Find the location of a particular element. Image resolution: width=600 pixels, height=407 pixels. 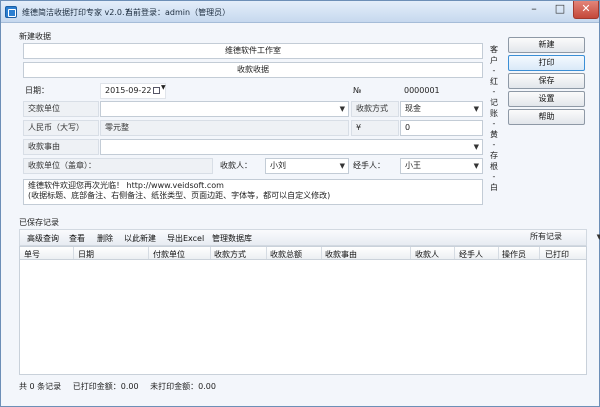

payer-label: 交款单位 is located at coordinates (61, 109).